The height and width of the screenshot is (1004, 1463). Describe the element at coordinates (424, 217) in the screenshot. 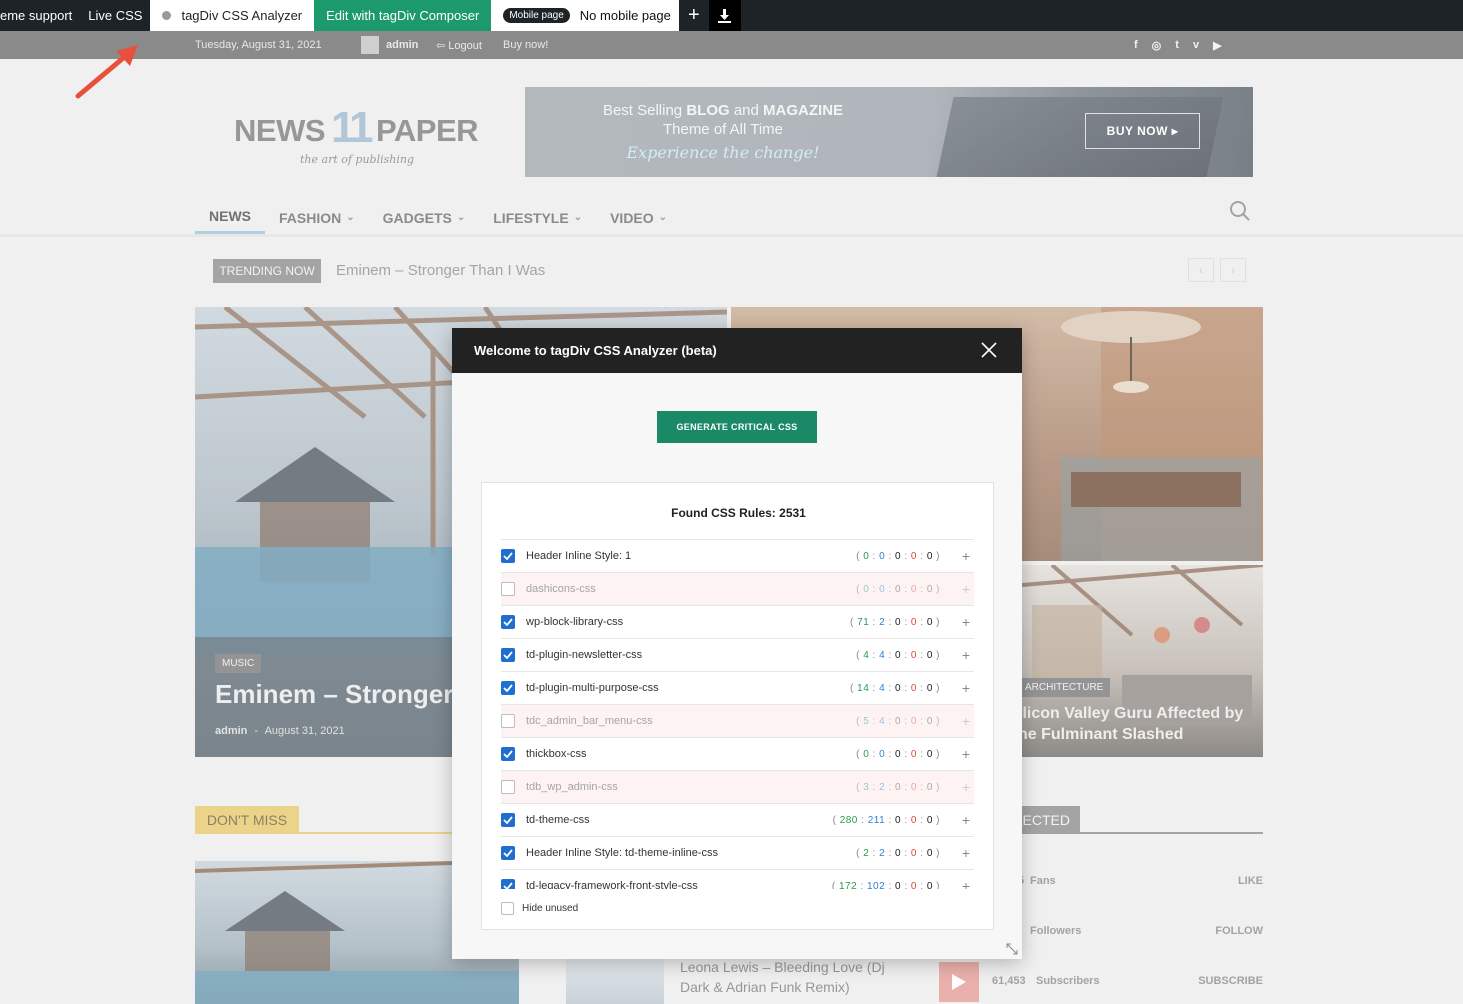

I see `menu-item-gadgets: GADGETS ⌄` at that location.